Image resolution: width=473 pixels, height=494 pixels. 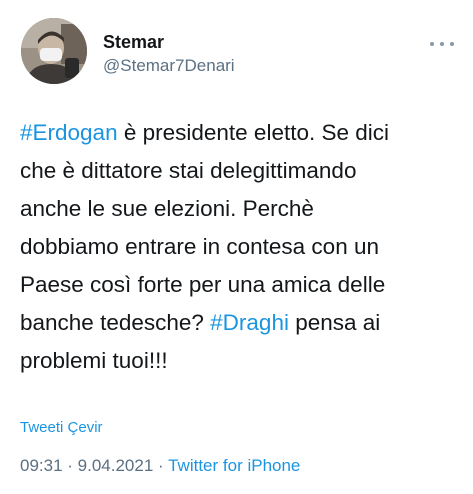 I want to click on tweet-text-segment: pensa ai, so click(x=334, y=322).